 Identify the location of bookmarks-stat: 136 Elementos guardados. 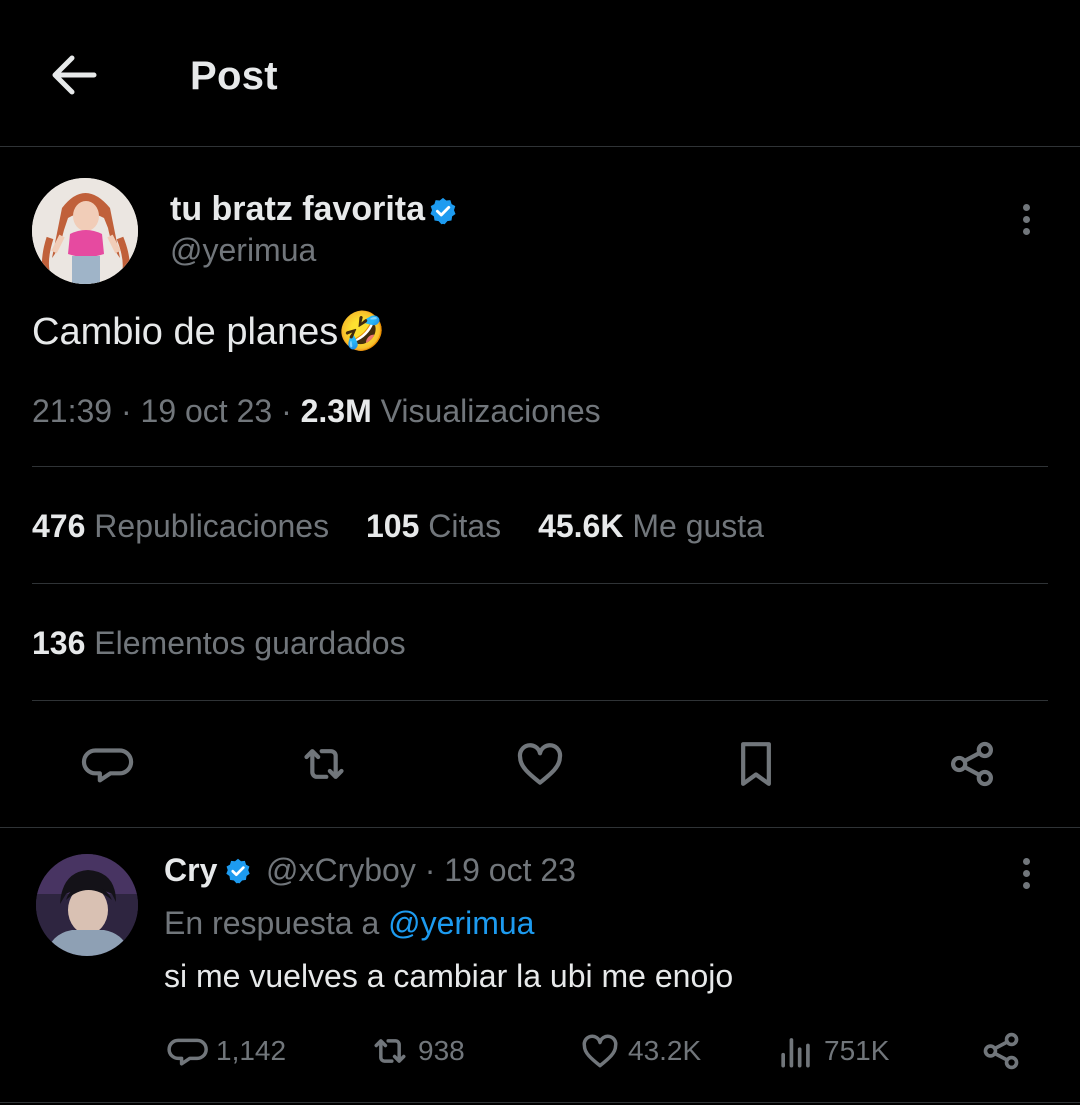
(219, 643).